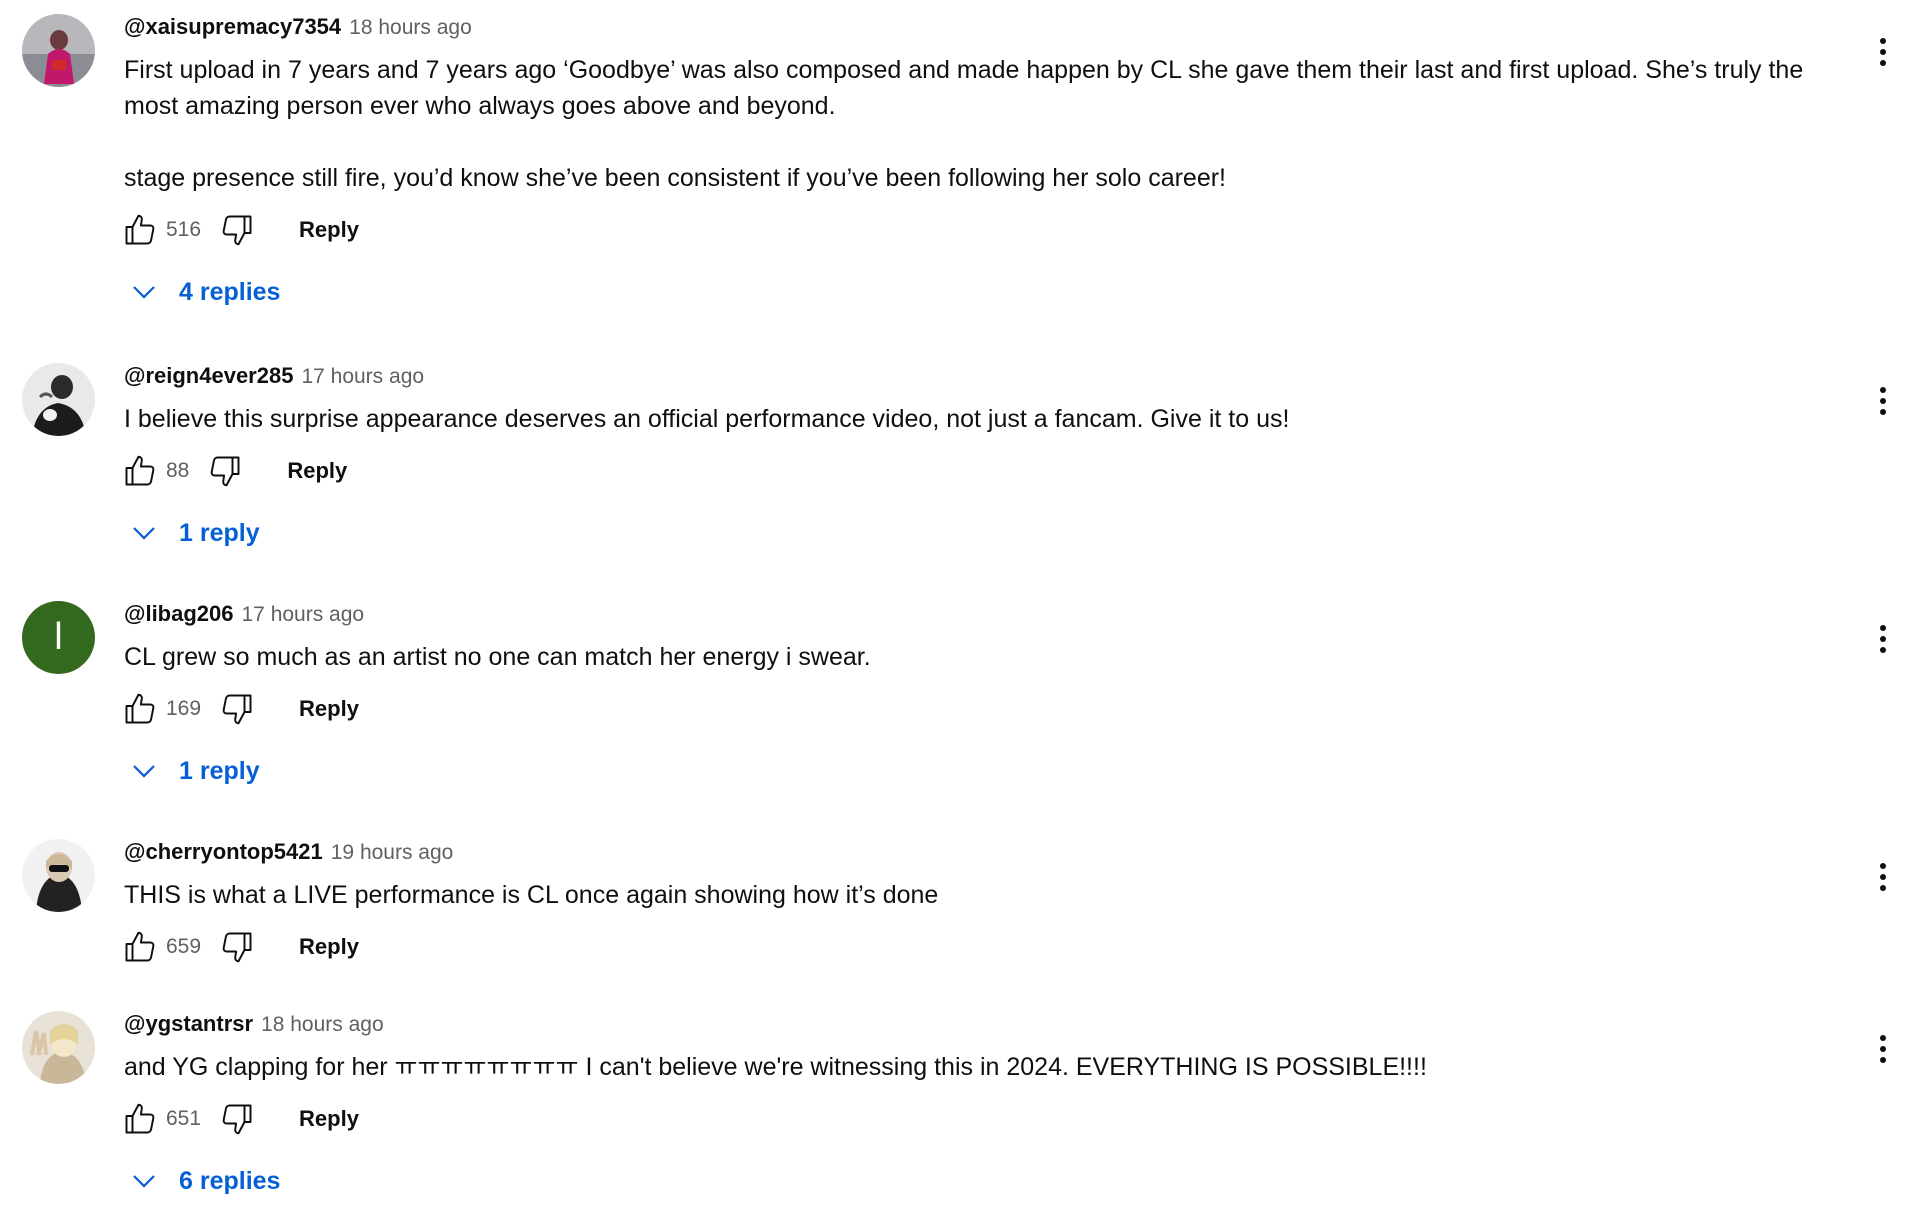  Describe the element at coordinates (970, 947) in the screenshot. I see `comment-actions: 659 Reply` at that location.